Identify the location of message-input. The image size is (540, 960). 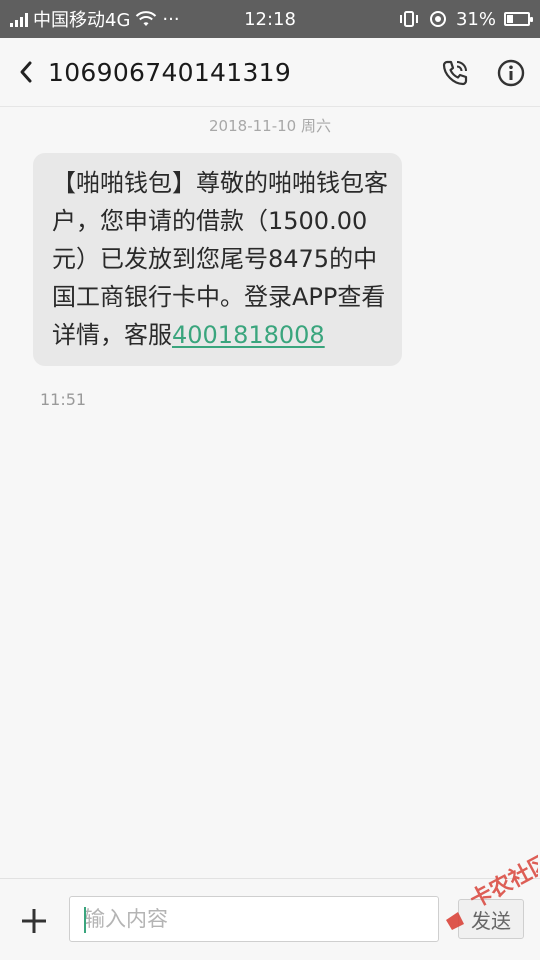
(254, 919).